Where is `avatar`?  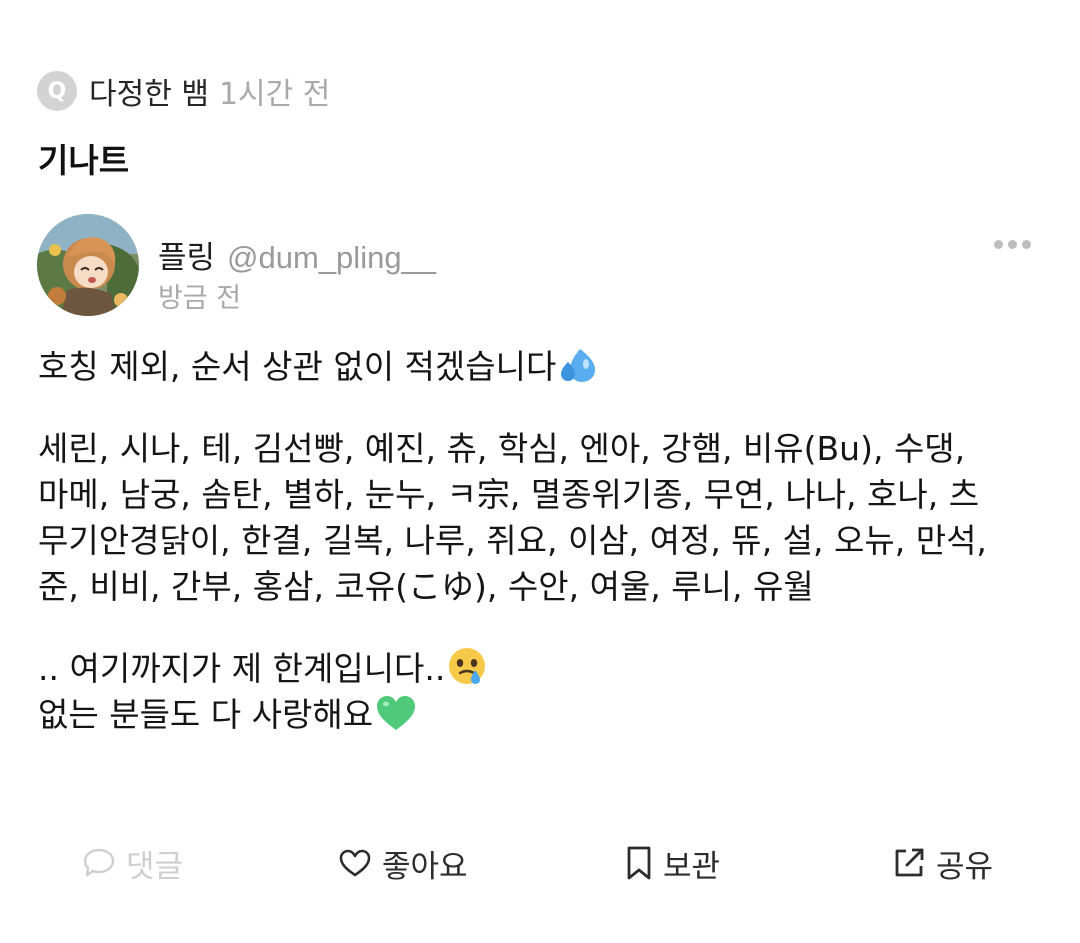 avatar is located at coordinates (88, 265).